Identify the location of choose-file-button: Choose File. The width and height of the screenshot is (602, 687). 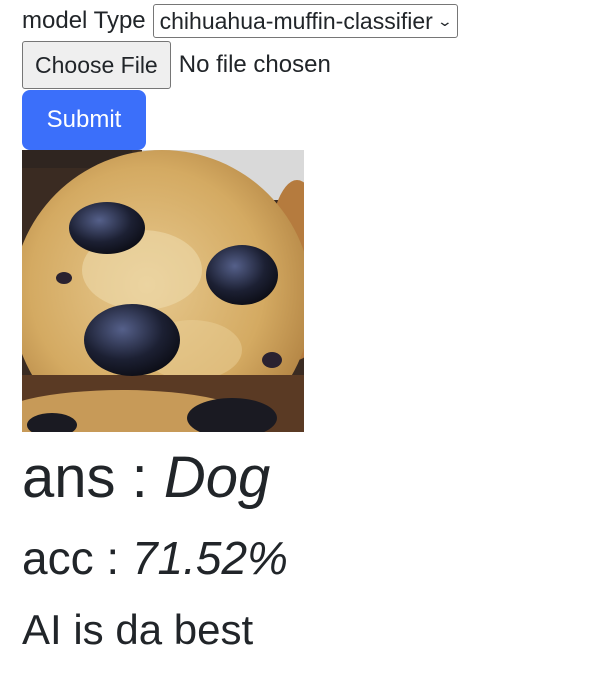
(96, 65).